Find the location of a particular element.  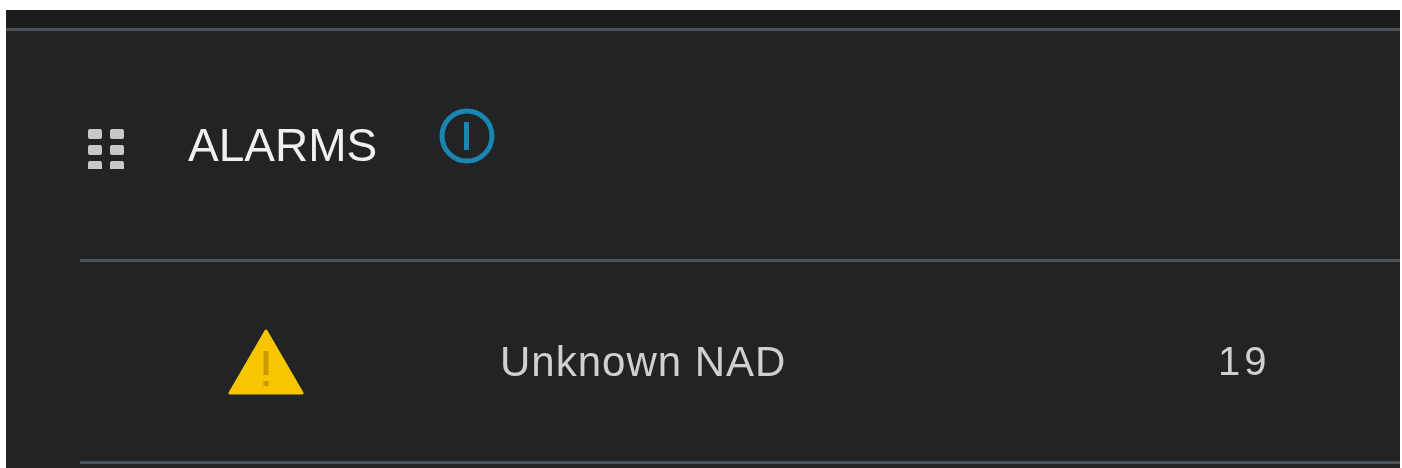

alarm-name: Unknown NAD is located at coordinates (644, 361).